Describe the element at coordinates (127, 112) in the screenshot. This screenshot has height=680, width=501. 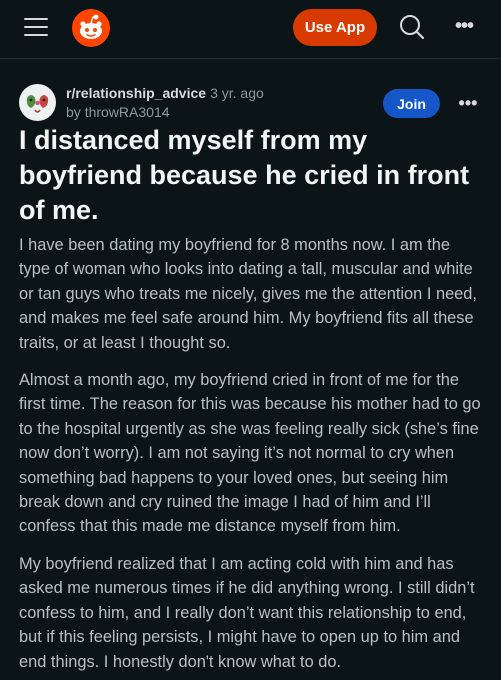
I see `author-name: throwRA3014` at that location.